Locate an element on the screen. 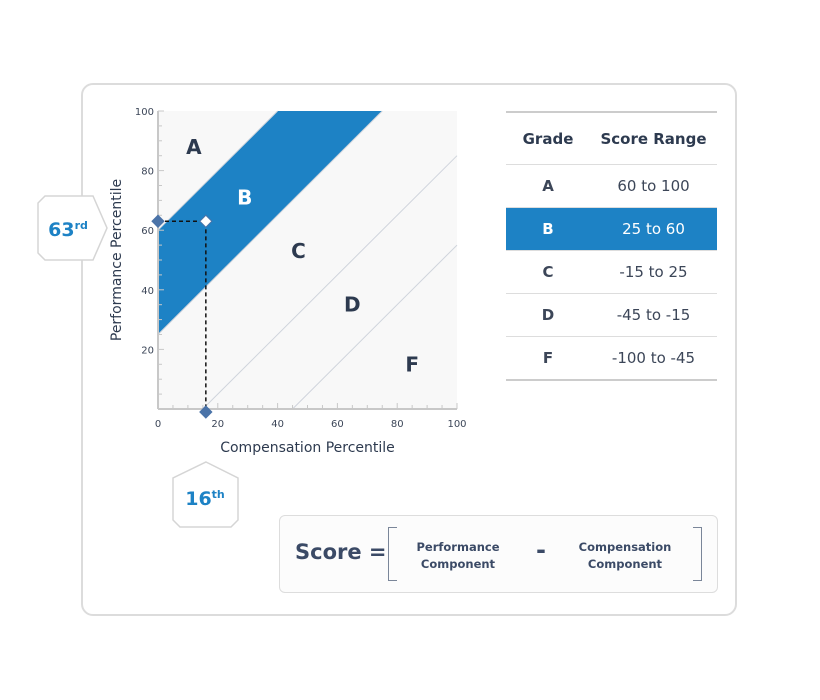  table-row-highlighted: B 25 to 60 is located at coordinates (611, 228).